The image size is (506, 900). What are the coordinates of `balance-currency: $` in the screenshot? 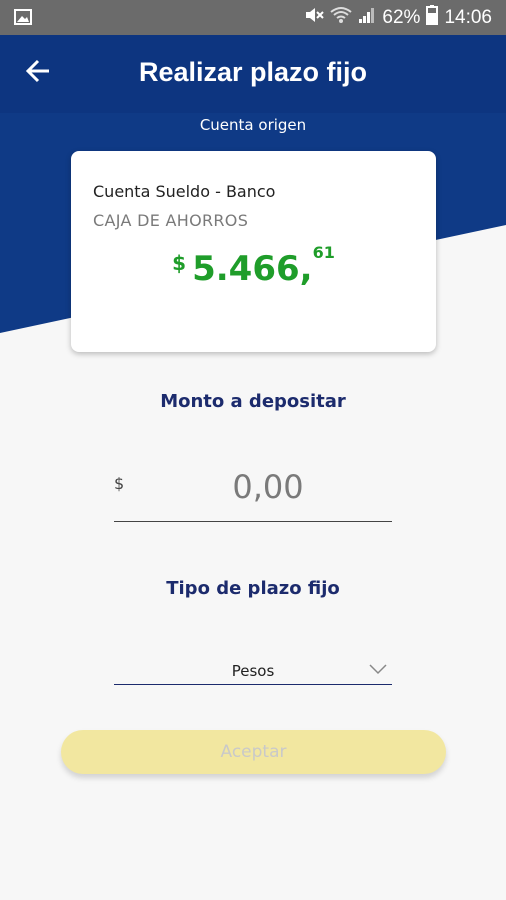 It's located at (179, 263).